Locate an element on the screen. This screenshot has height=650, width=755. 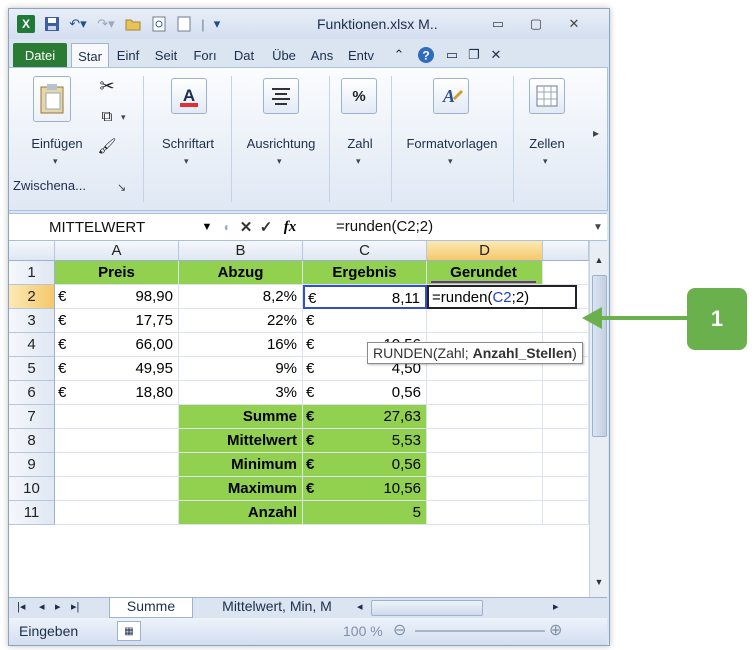
paste-dropdown-icon: ▾ is located at coordinates (55, 161).